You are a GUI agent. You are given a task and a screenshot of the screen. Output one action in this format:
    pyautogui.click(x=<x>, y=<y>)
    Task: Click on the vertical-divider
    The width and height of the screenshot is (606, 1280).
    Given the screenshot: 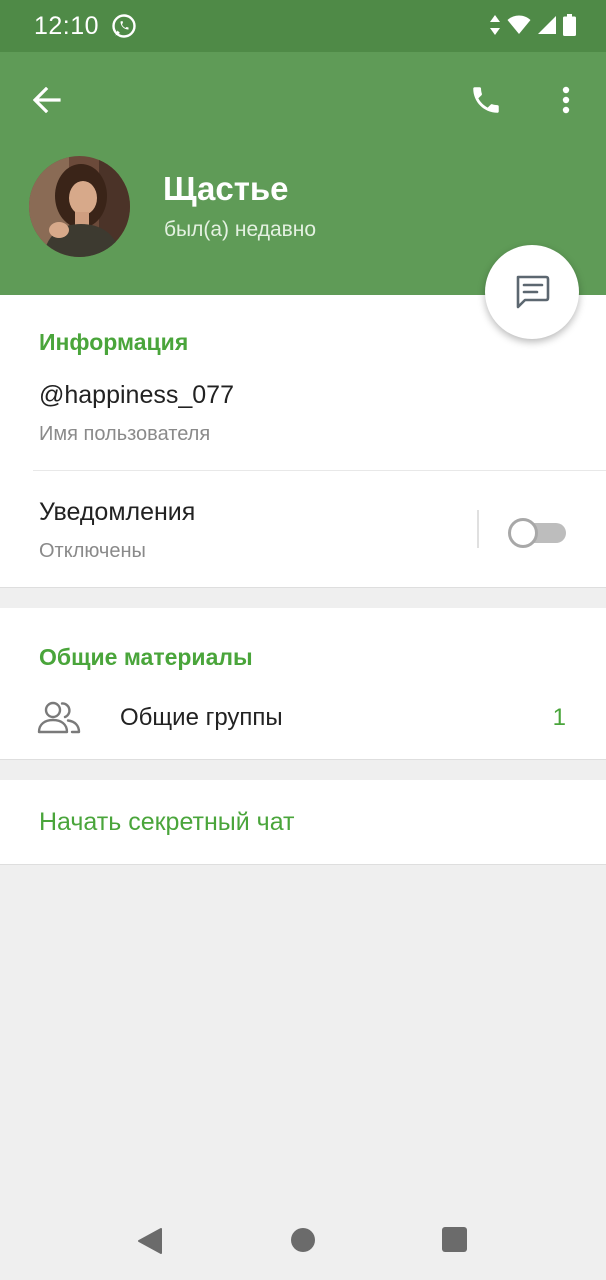 What is the action you would take?
    pyautogui.click(x=478, y=529)
    